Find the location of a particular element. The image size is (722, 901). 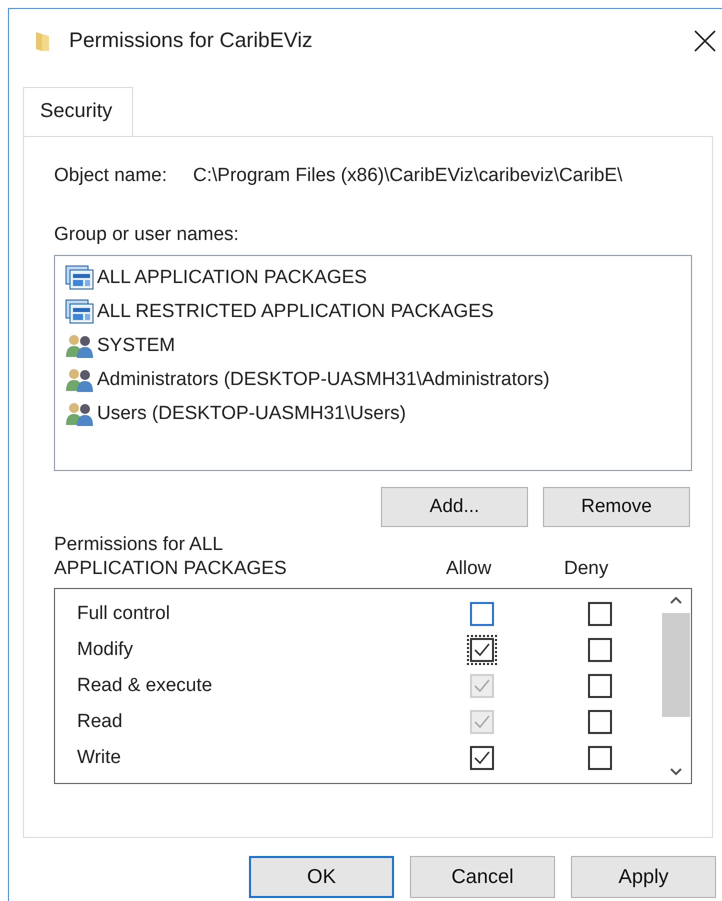

scroll-down-icon is located at coordinates (676, 772).